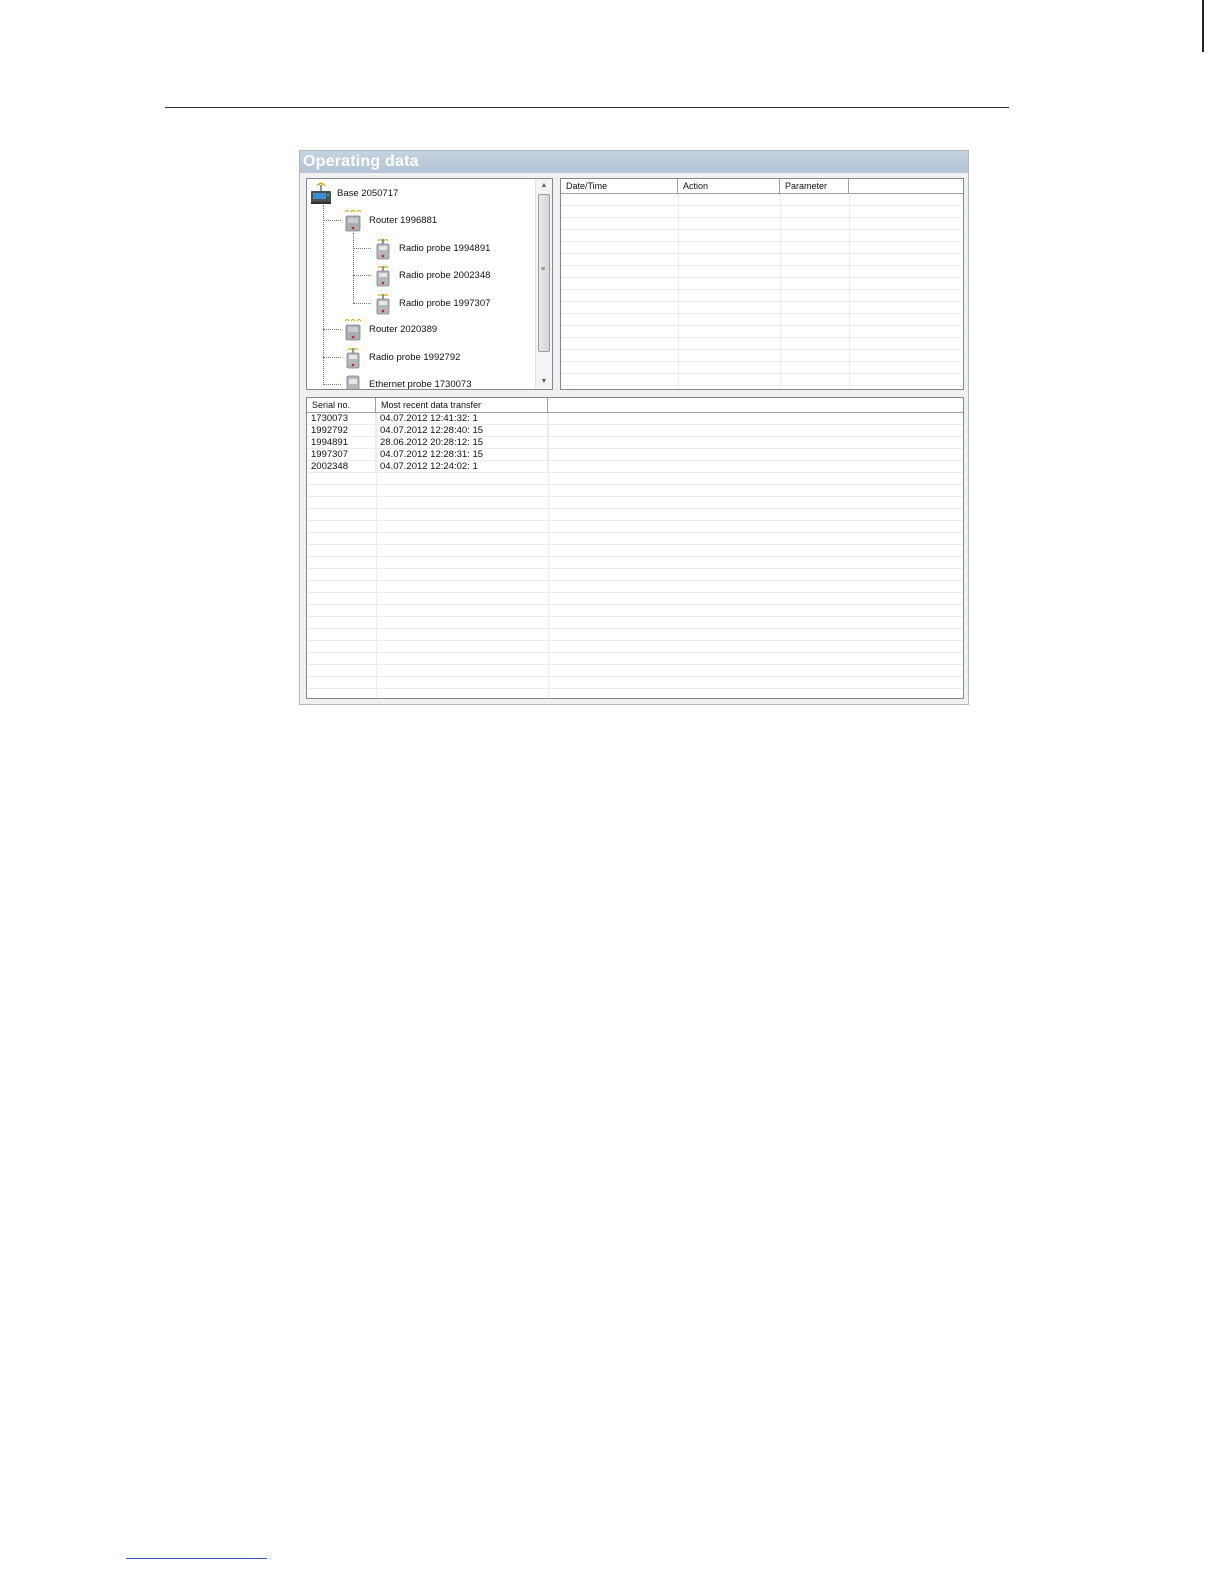 The width and height of the screenshot is (1224, 1584). I want to click on table-row: 1994891 28.06.2012 20:28:12: 15, so click(635, 443).